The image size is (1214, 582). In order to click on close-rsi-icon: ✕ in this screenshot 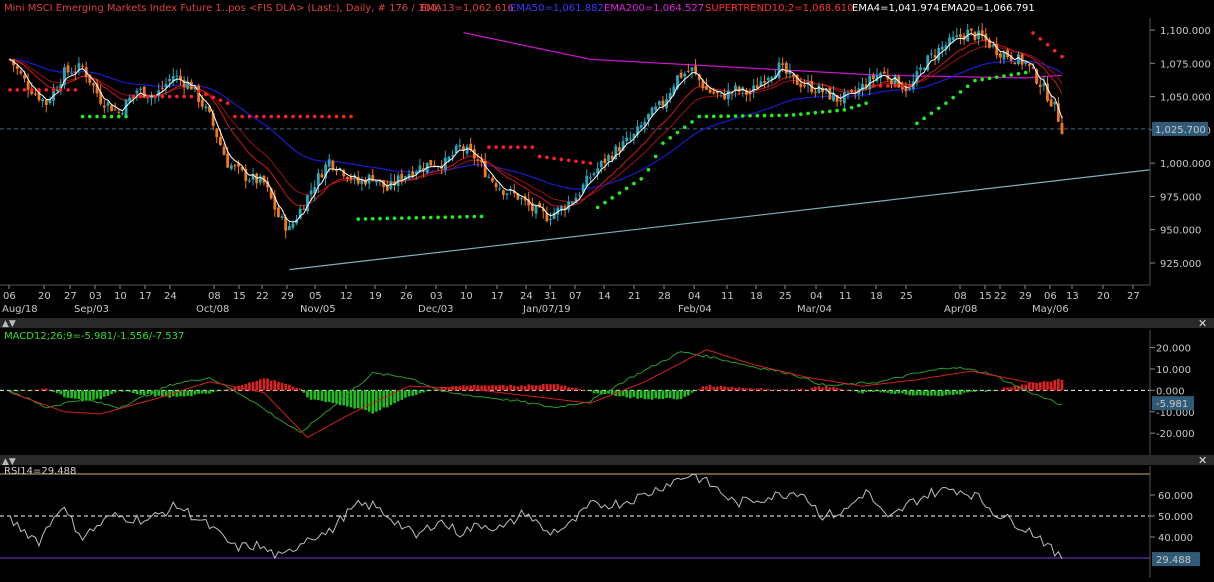, I will do `click(1202, 460)`.